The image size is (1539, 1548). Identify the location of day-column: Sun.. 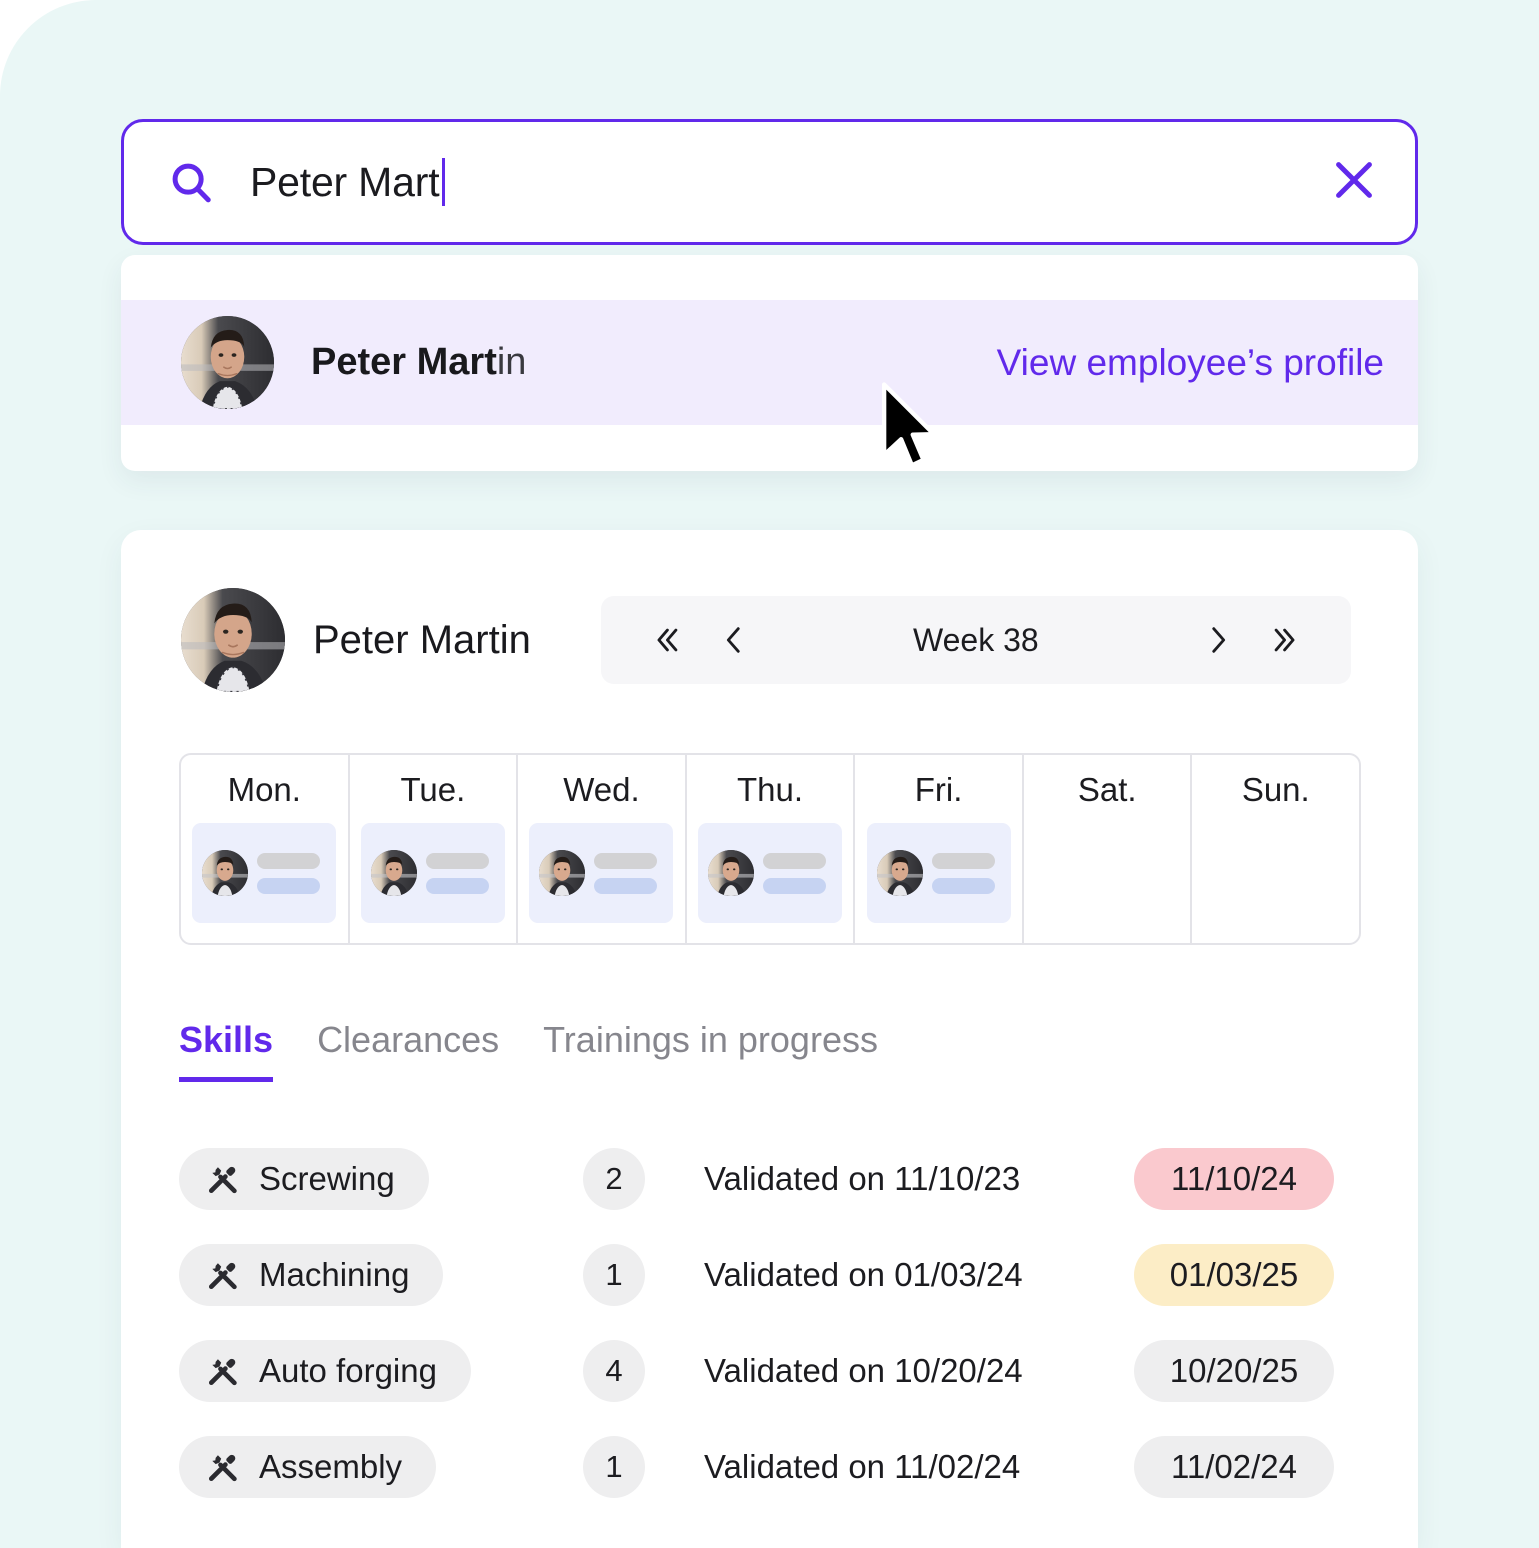
(1275, 849).